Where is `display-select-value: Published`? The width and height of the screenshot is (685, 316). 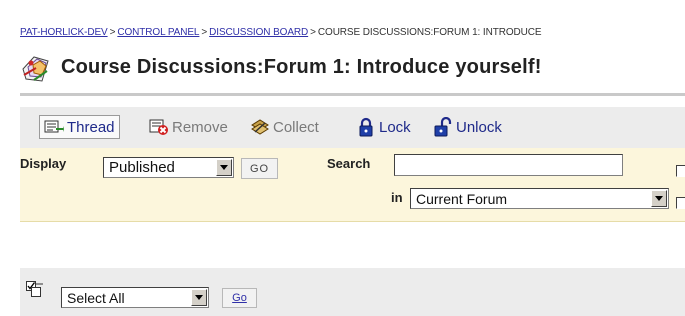
display-select-value: Published is located at coordinates (142, 167).